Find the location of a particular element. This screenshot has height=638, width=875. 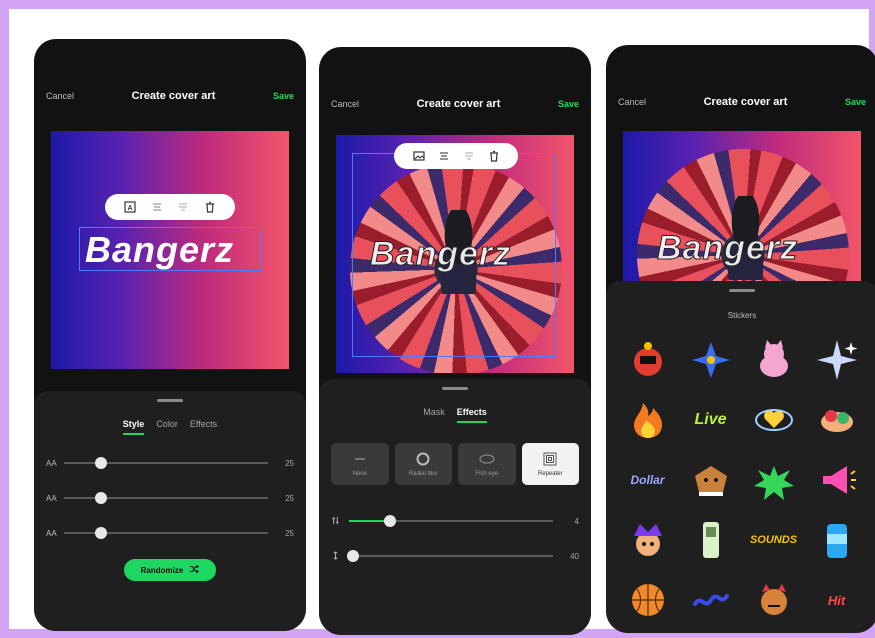

basketball-icon is located at coordinates (647, 600).